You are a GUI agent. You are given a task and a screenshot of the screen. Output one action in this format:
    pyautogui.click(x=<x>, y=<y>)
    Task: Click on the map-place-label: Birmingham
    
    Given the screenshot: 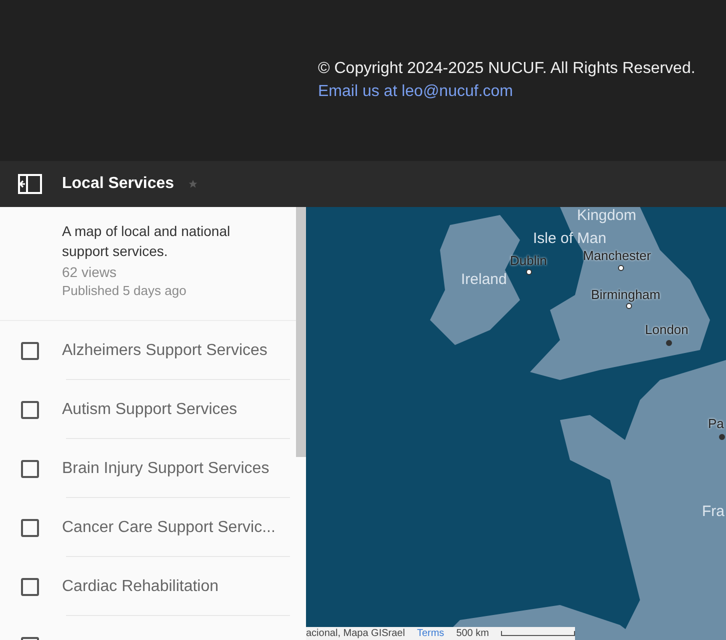 What is the action you would take?
    pyautogui.click(x=625, y=294)
    